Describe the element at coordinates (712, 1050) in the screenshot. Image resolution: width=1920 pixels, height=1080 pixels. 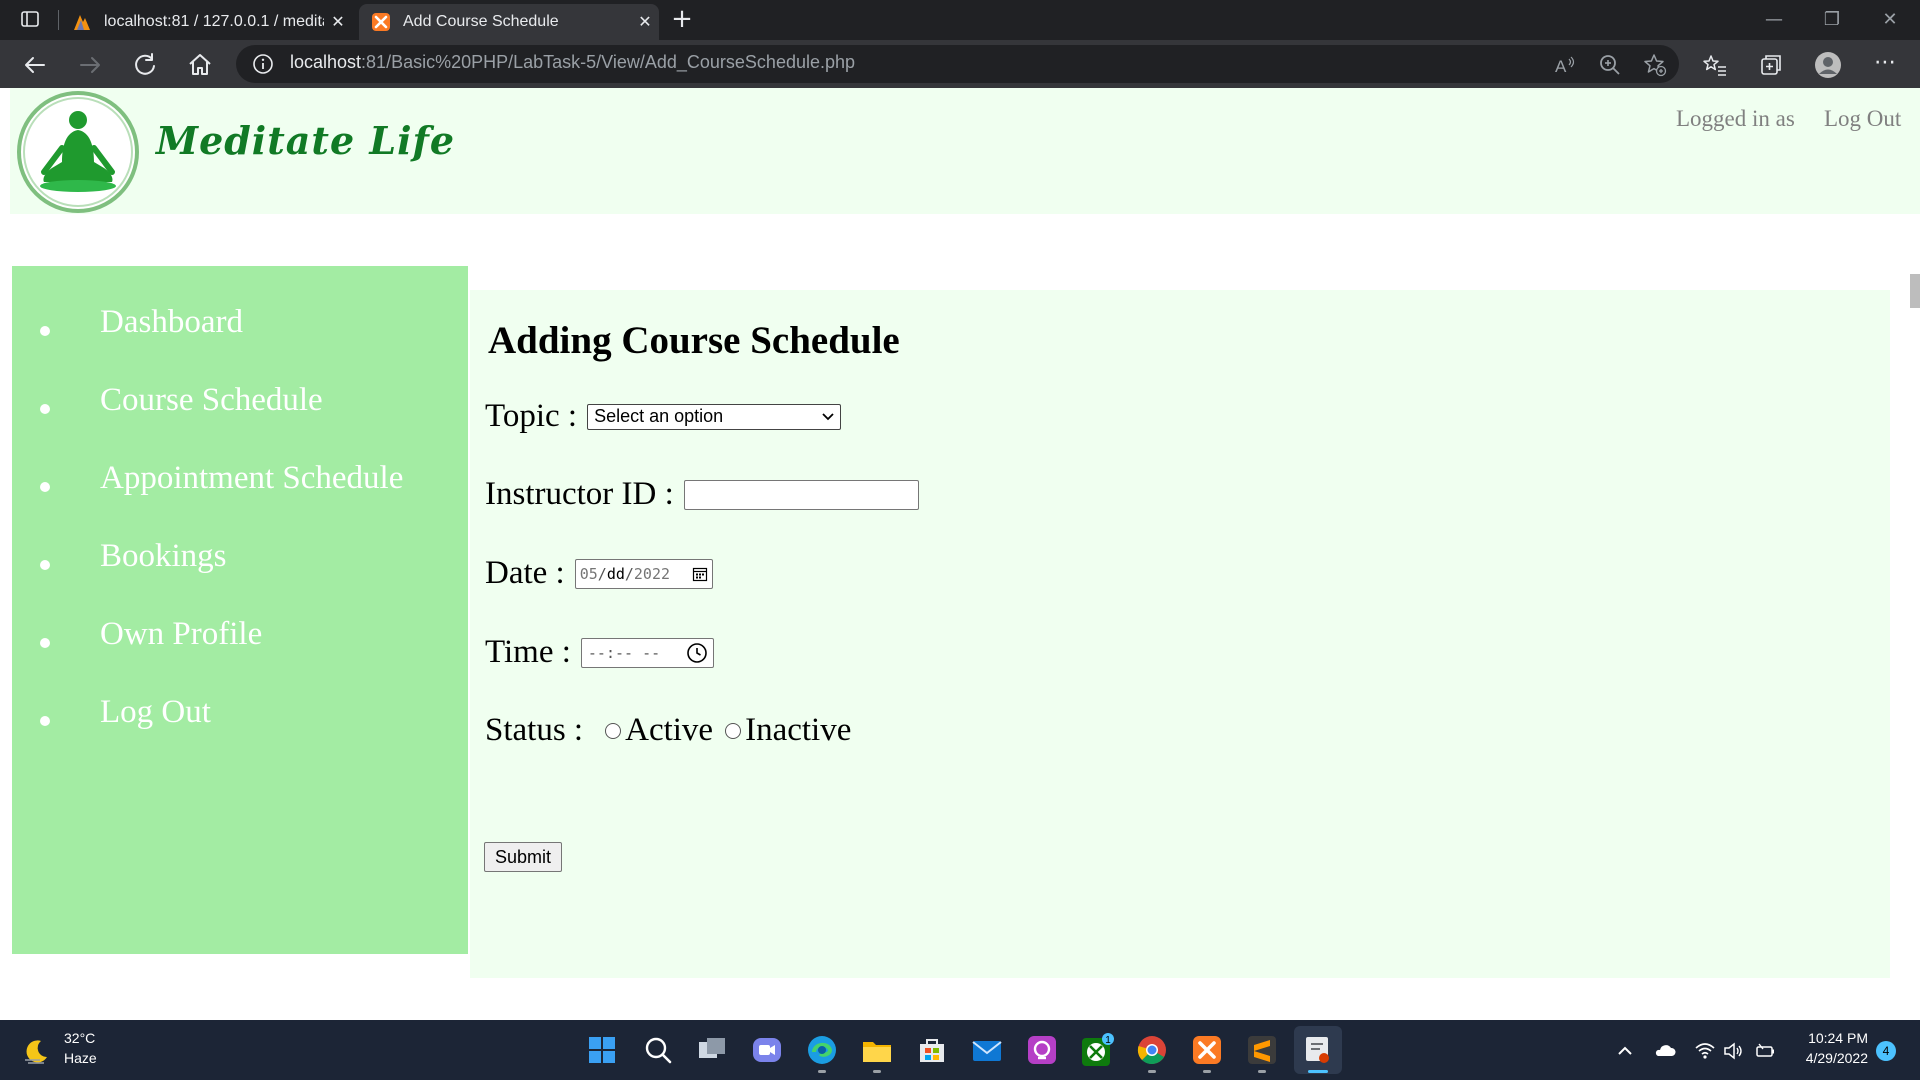
I see `task-view-icon` at that location.